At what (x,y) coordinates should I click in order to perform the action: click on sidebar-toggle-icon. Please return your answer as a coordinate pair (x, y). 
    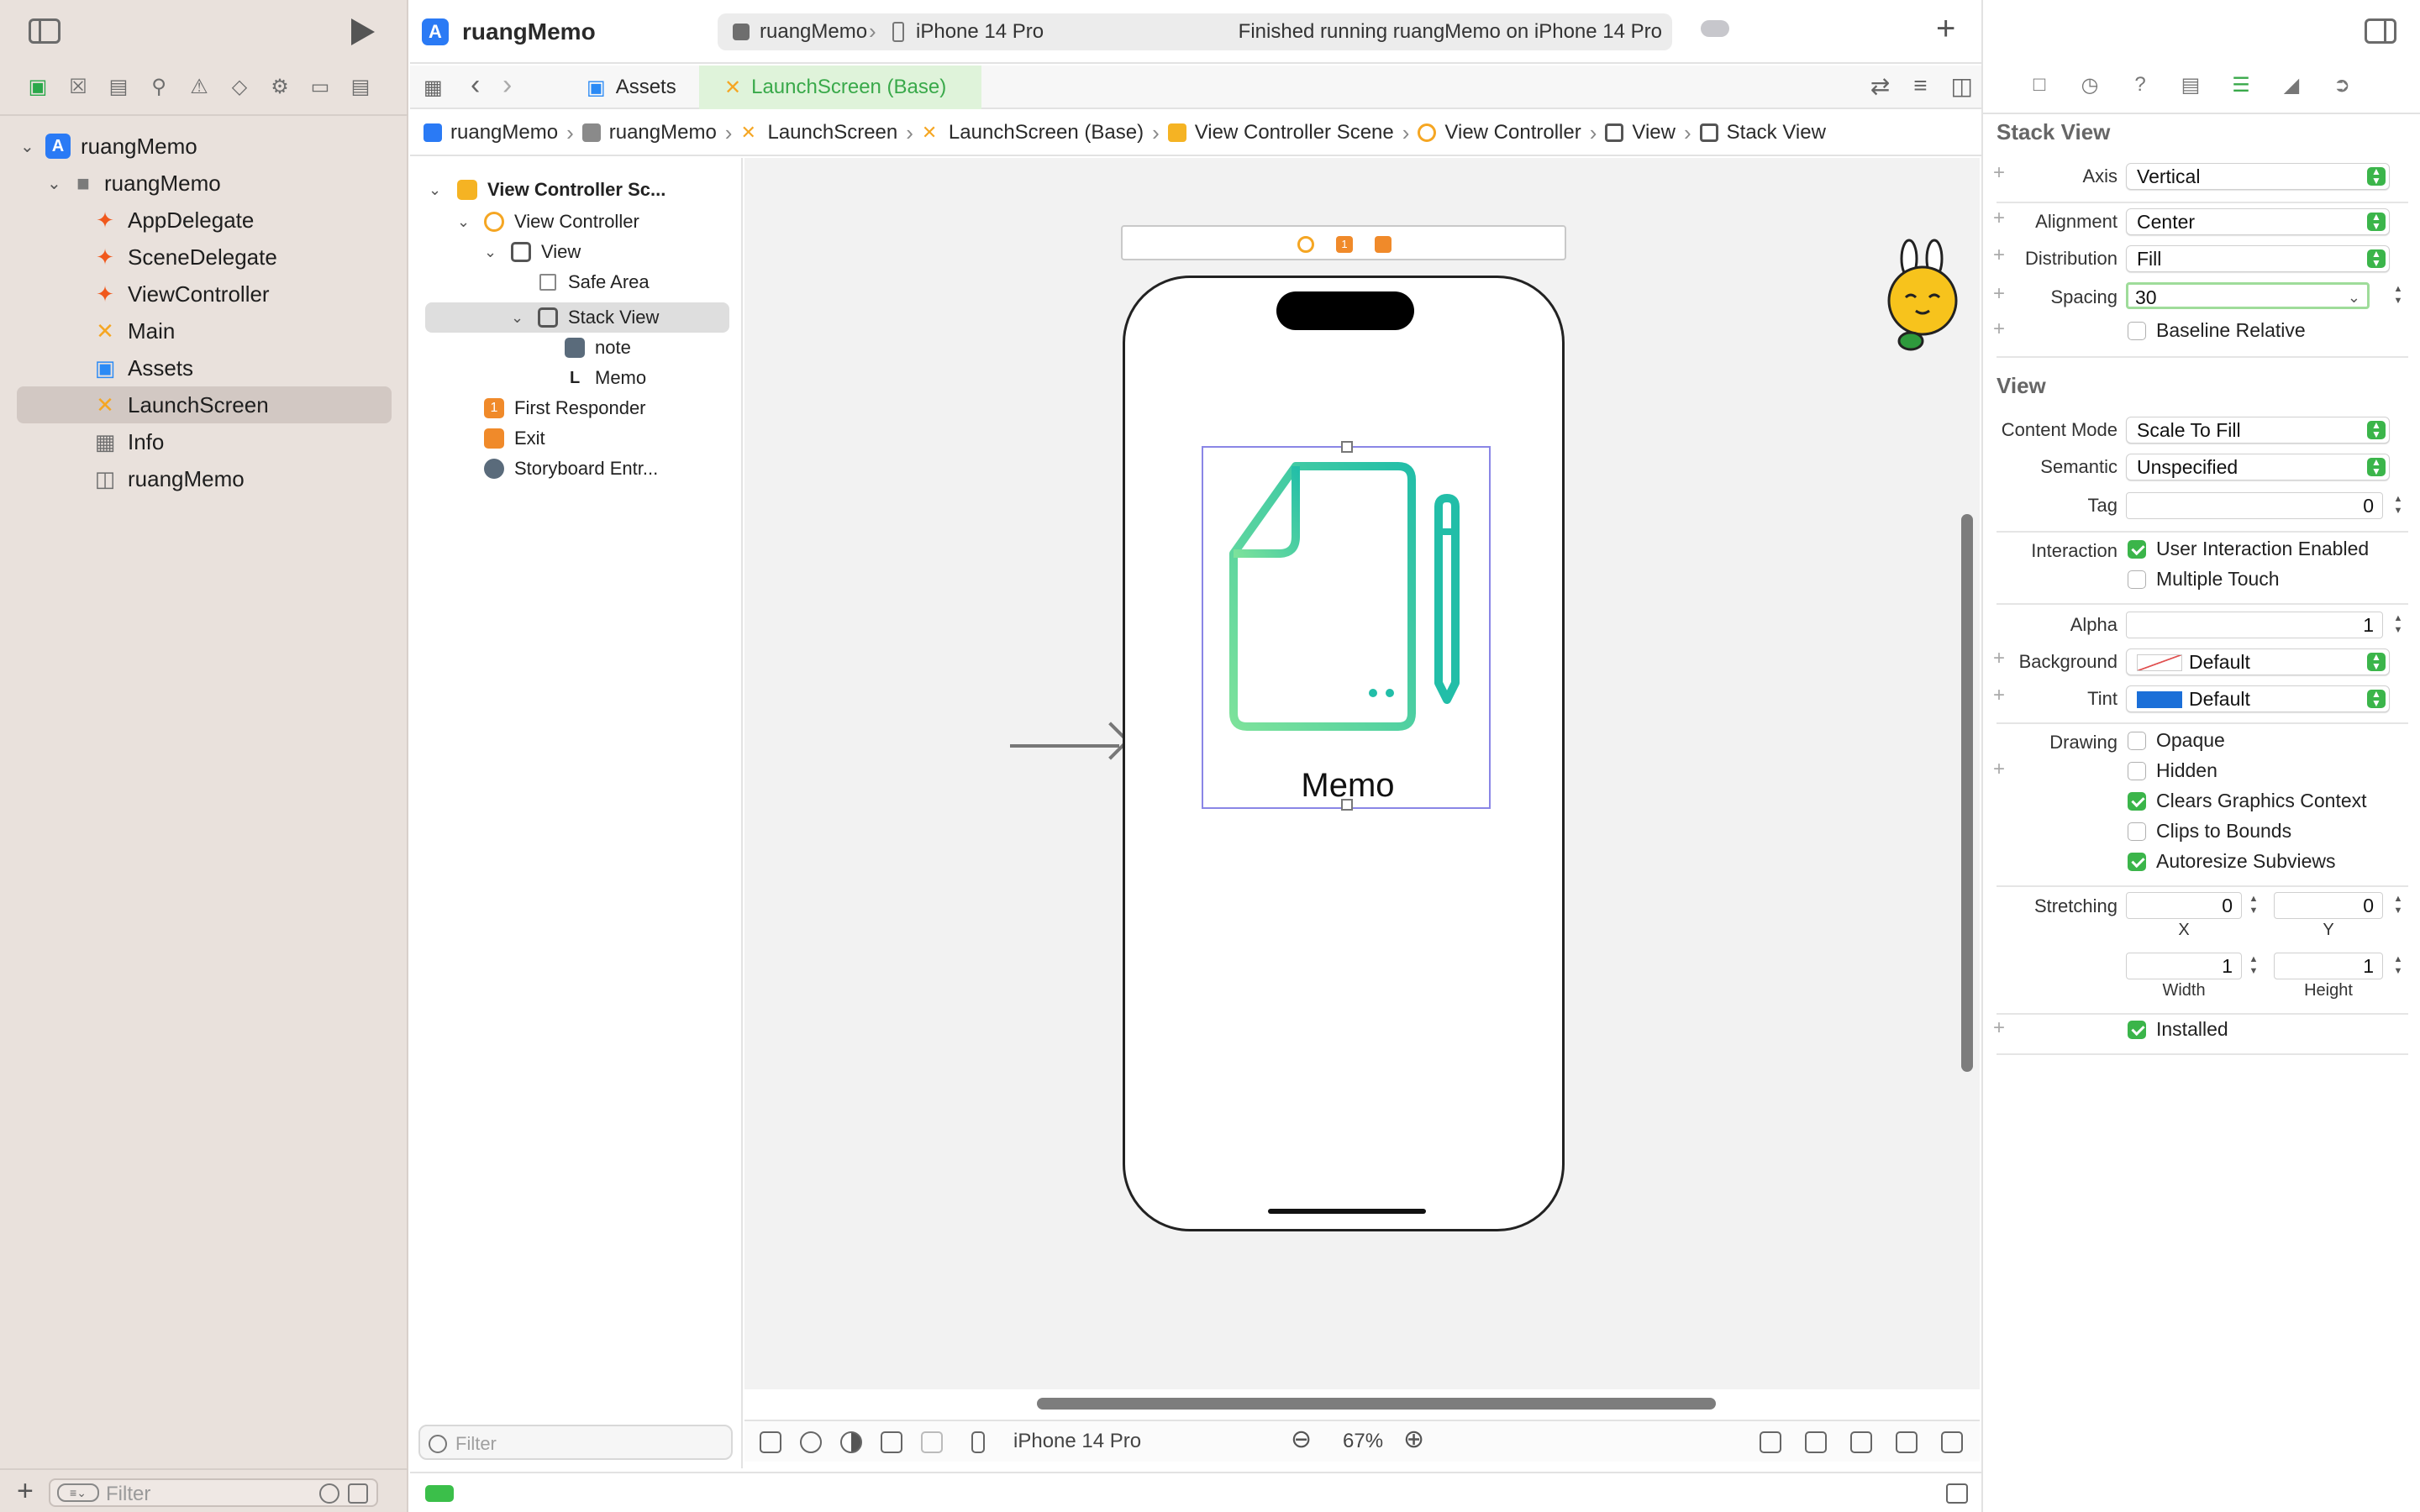
    Looking at the image, I should click on (44, 31).